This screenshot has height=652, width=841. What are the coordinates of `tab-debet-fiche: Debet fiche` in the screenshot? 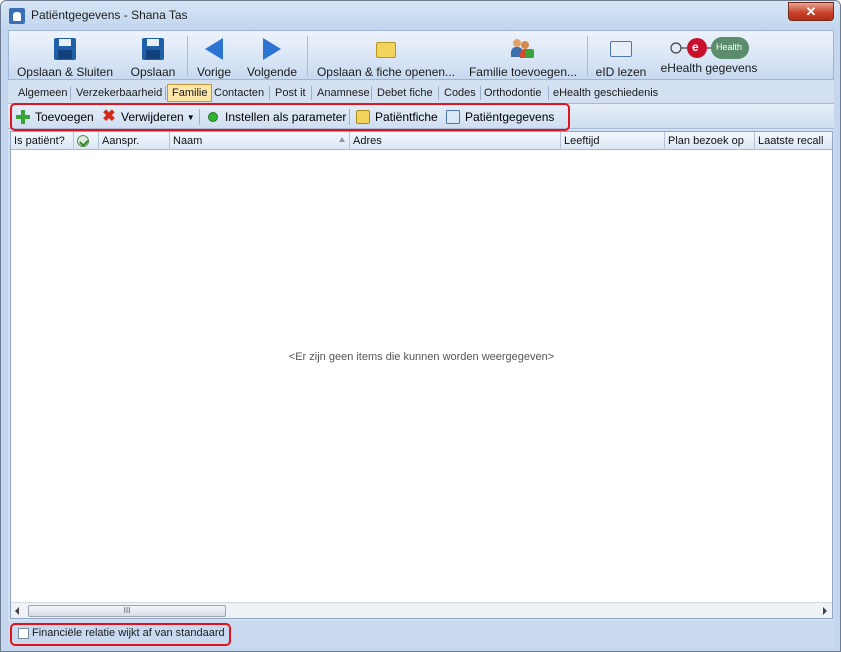 It's located at (405, 93).